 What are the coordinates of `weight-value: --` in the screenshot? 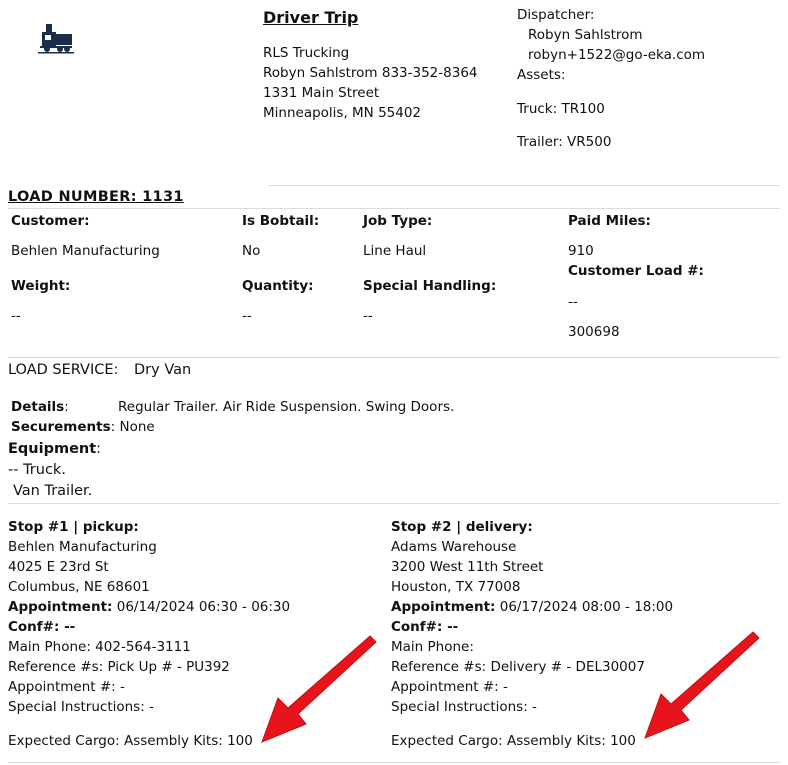 It's located at (16, 316).